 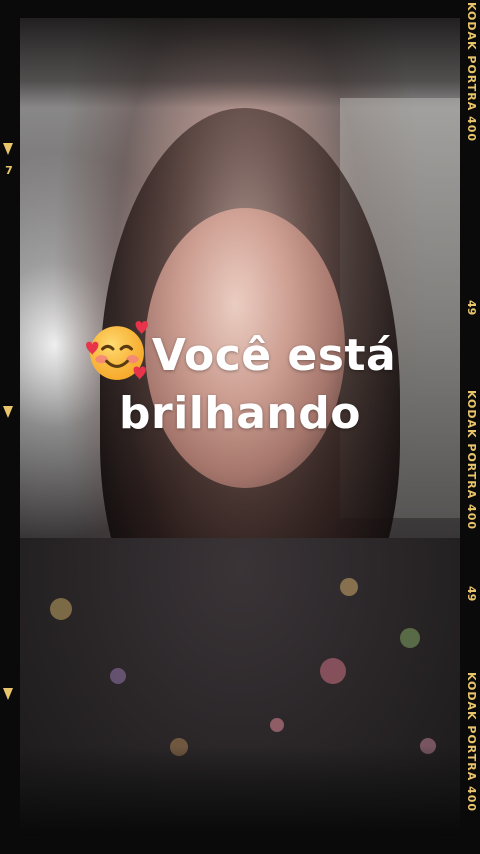 I want to click on film-label-3: KODAK PORTRA 400, so click(x=471, y=742).